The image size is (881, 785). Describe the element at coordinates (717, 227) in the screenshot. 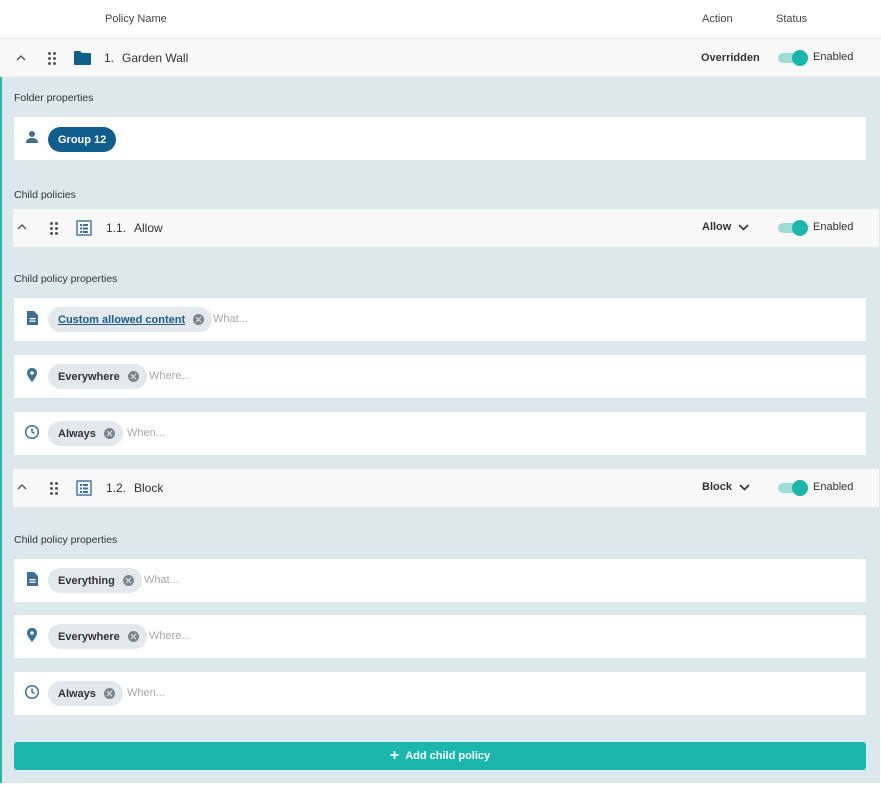

I see `action-select-value: Allow` at that location.